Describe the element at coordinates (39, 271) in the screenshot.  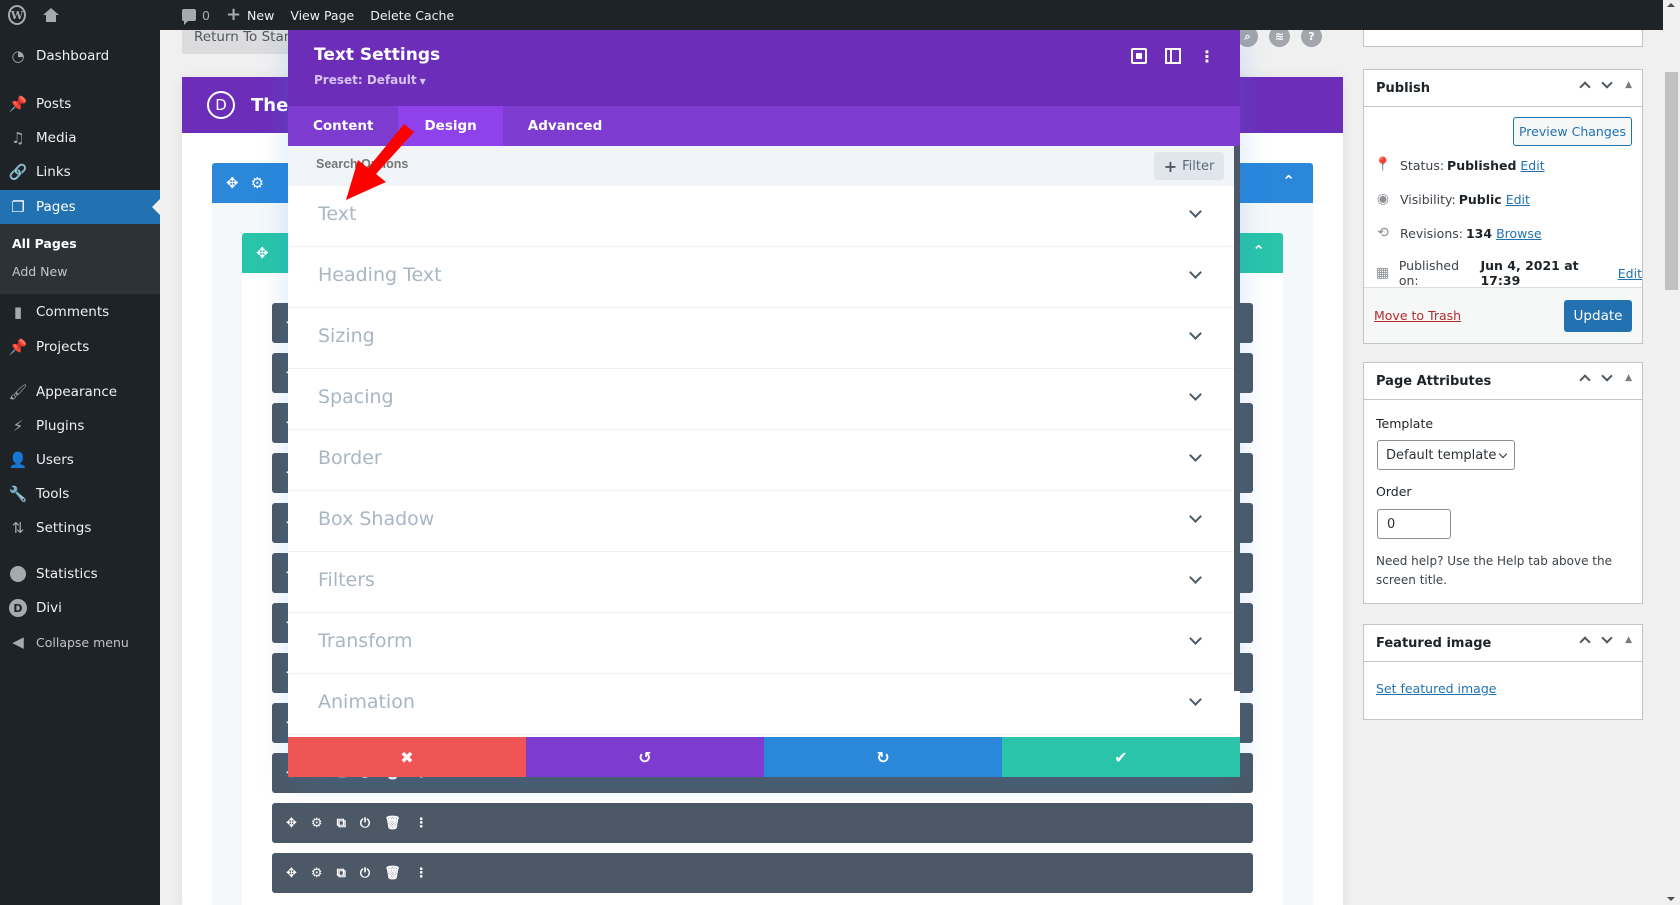
I see `submenu-add-new: Add New` at that location.